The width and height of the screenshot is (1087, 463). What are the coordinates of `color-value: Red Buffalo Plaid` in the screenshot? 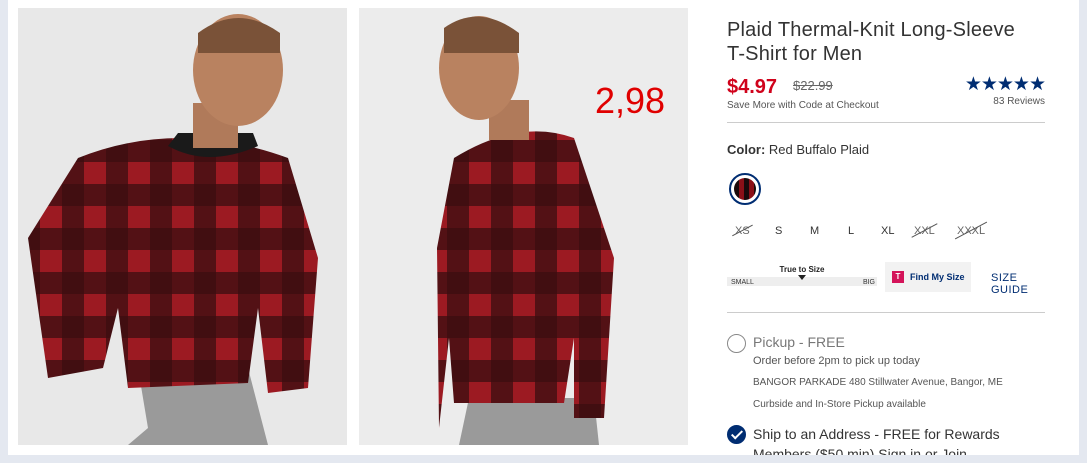 It's located at (819, 149).